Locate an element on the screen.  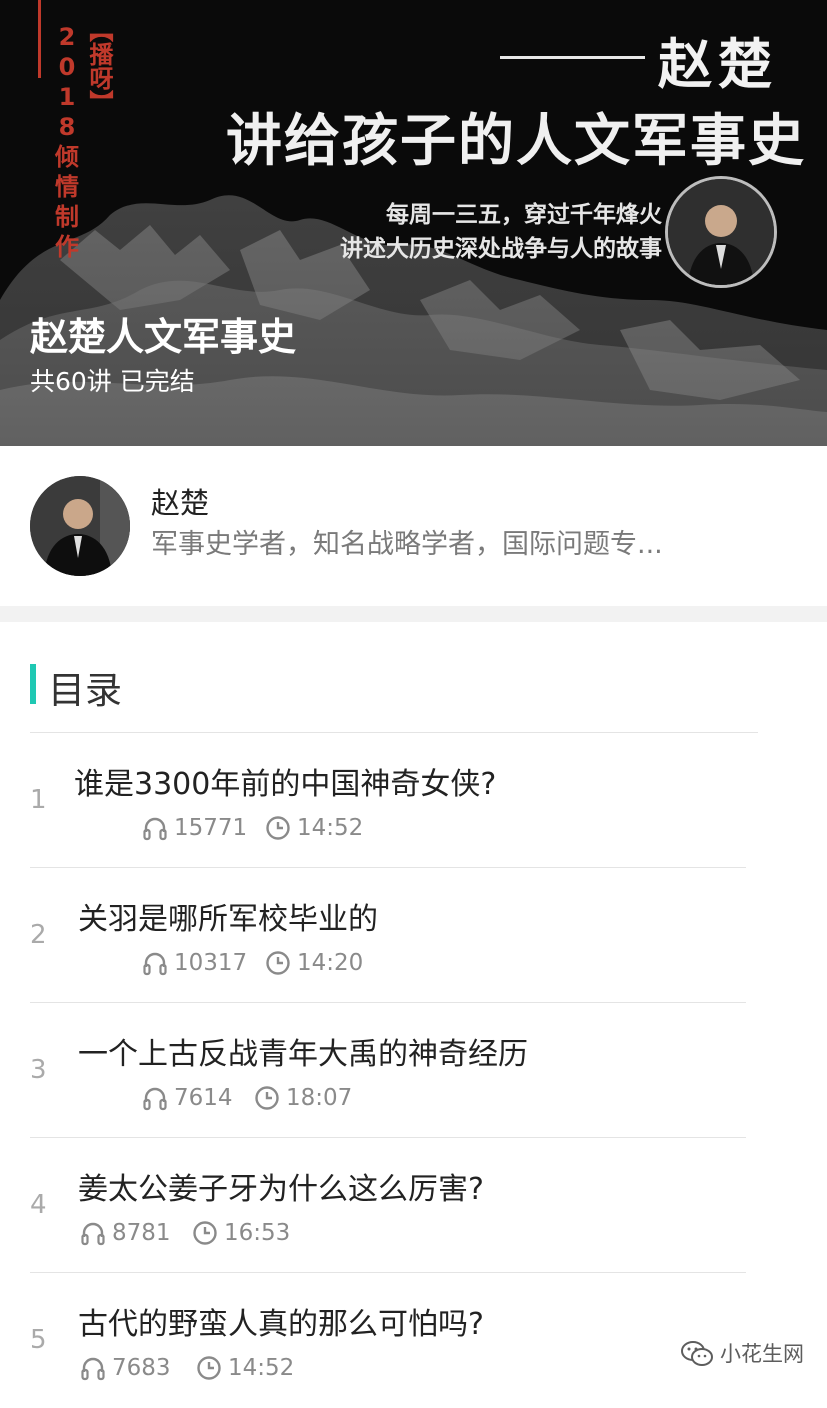
course-meta: 共60讲 已完结 is located at coordinates (112, 381).